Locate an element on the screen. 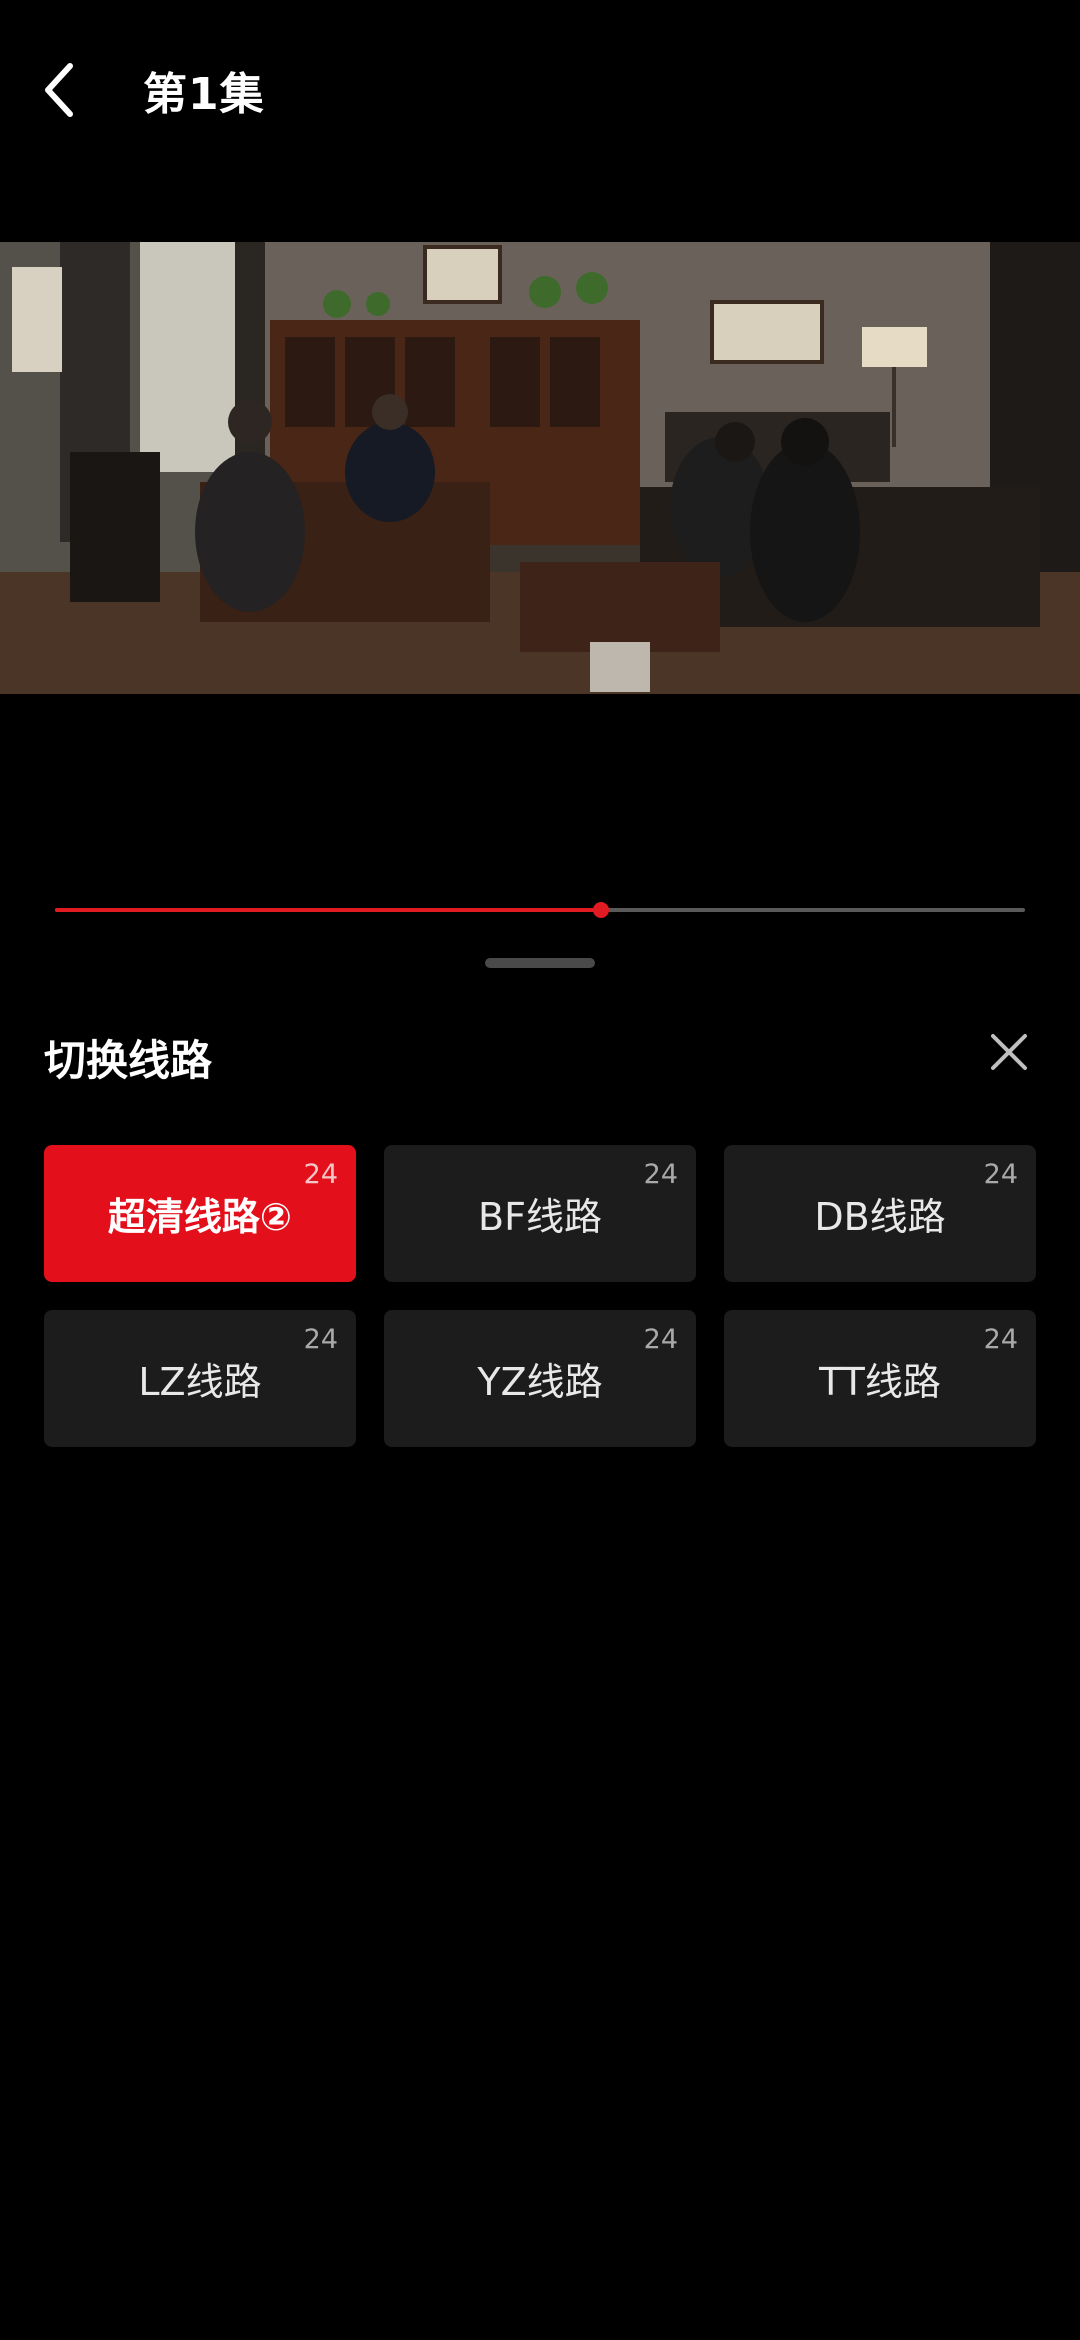 The width and height of the screenshot is (1080, 2340). route-option: YZ线路 24 is located at coordinates (540, 1378).